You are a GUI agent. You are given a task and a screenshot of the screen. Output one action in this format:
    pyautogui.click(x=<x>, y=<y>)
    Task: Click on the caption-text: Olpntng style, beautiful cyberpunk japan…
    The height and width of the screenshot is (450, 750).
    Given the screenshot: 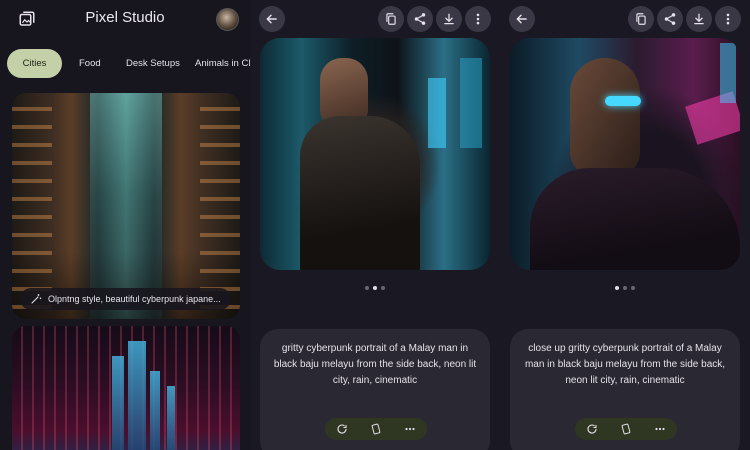 What is the action you would take?
    pyautogui.click(x=134, y=299)
    